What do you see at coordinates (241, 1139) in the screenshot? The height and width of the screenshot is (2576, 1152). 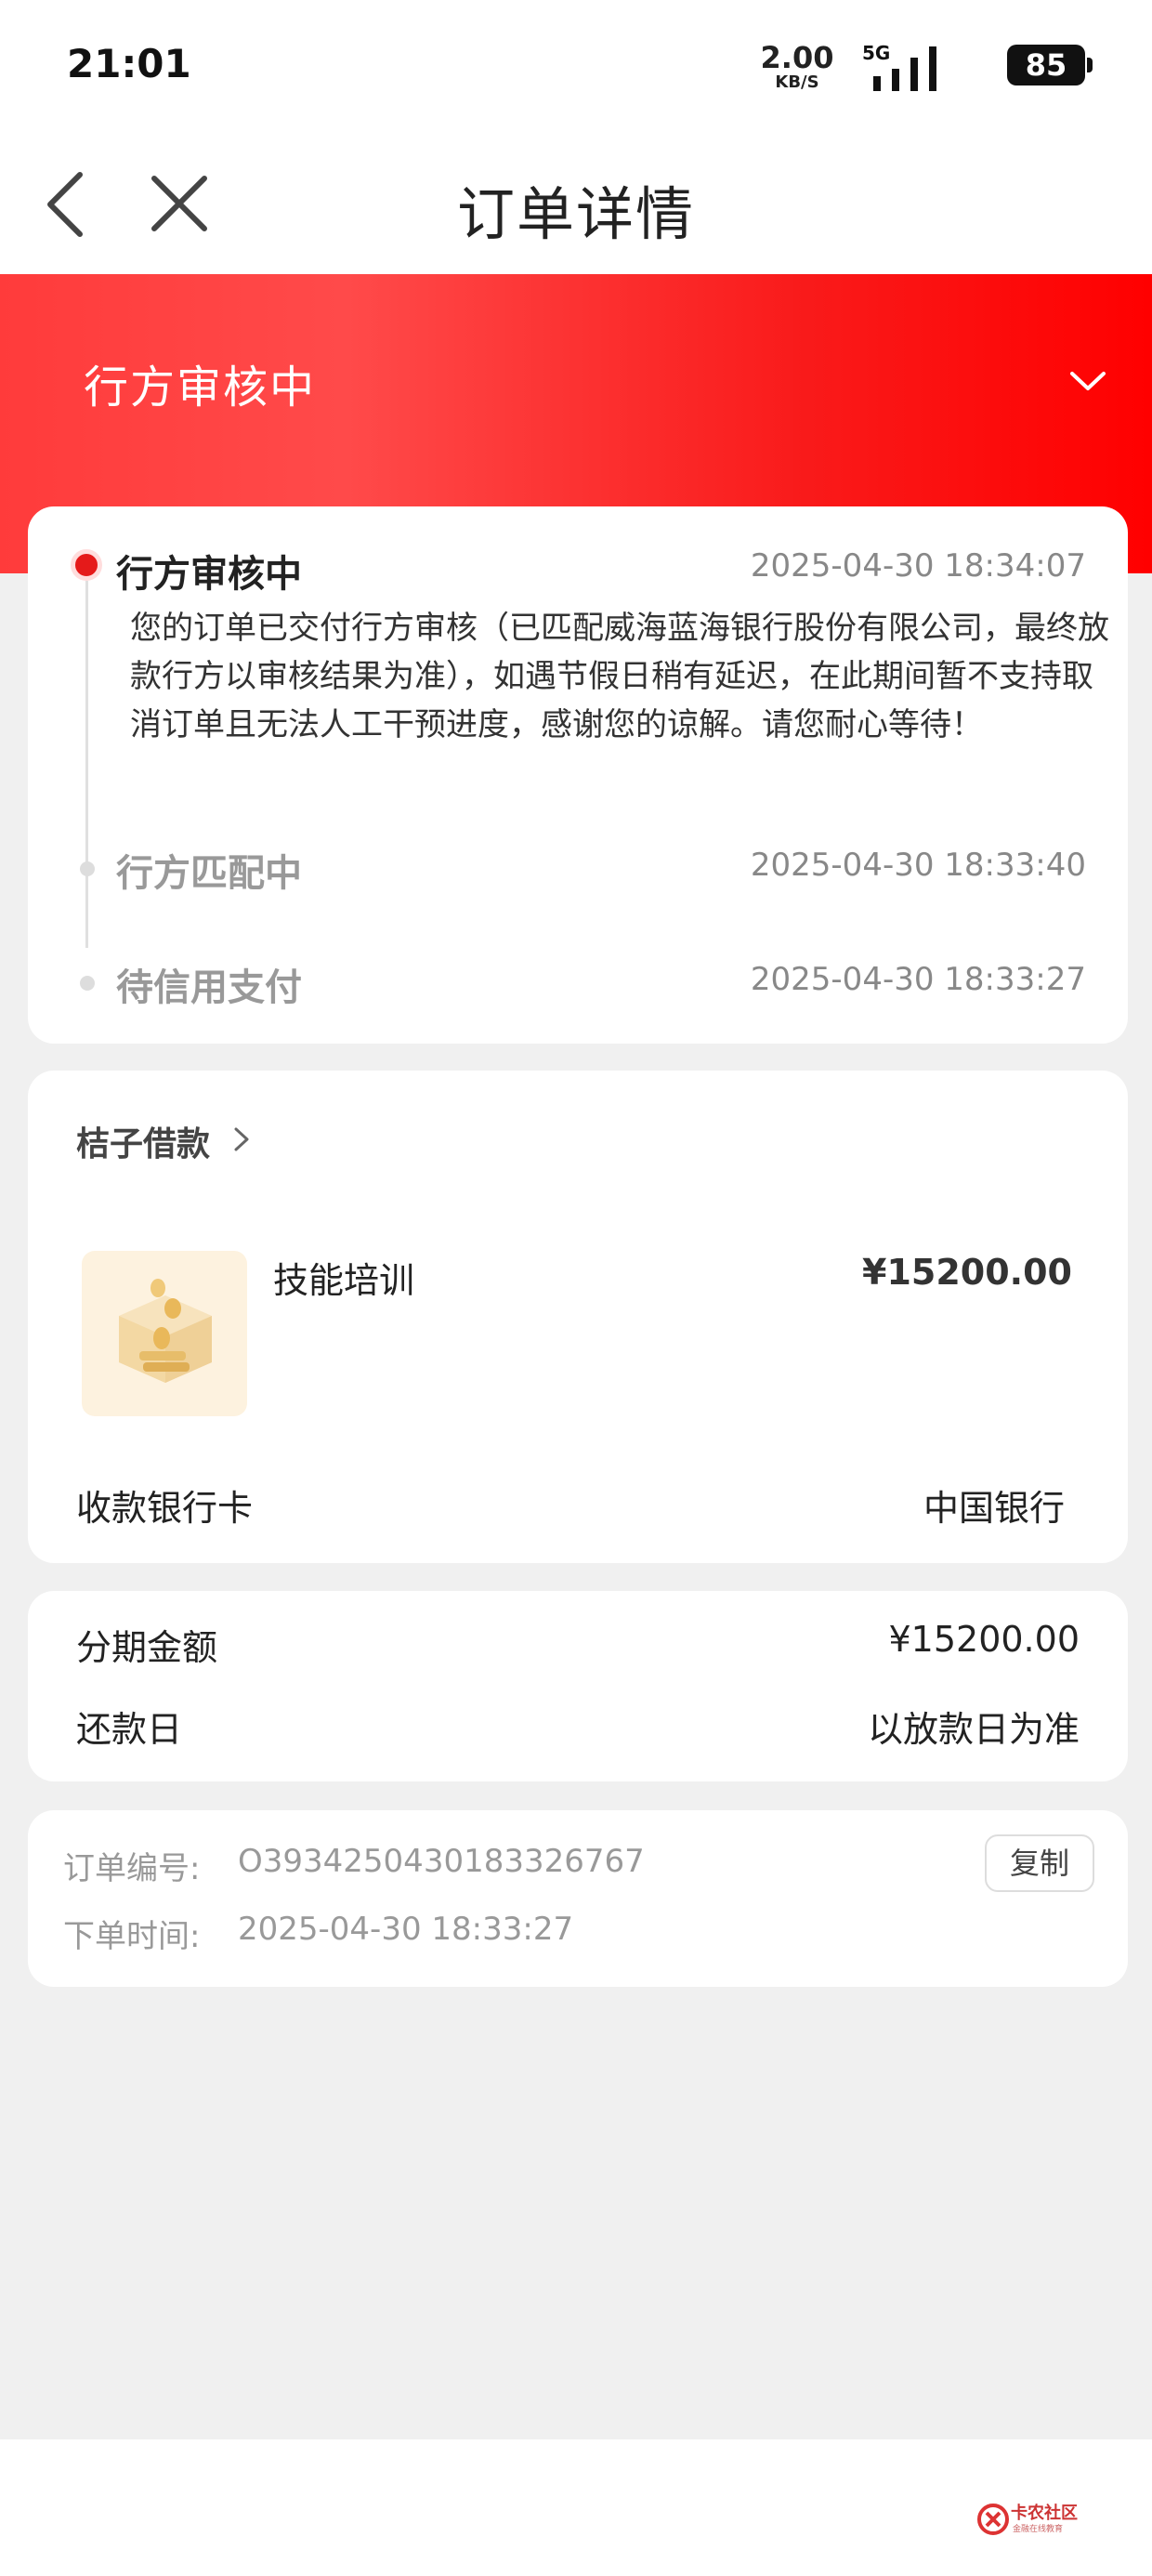 I see `chevron-right-icon` at bounding box center [241, 1139].